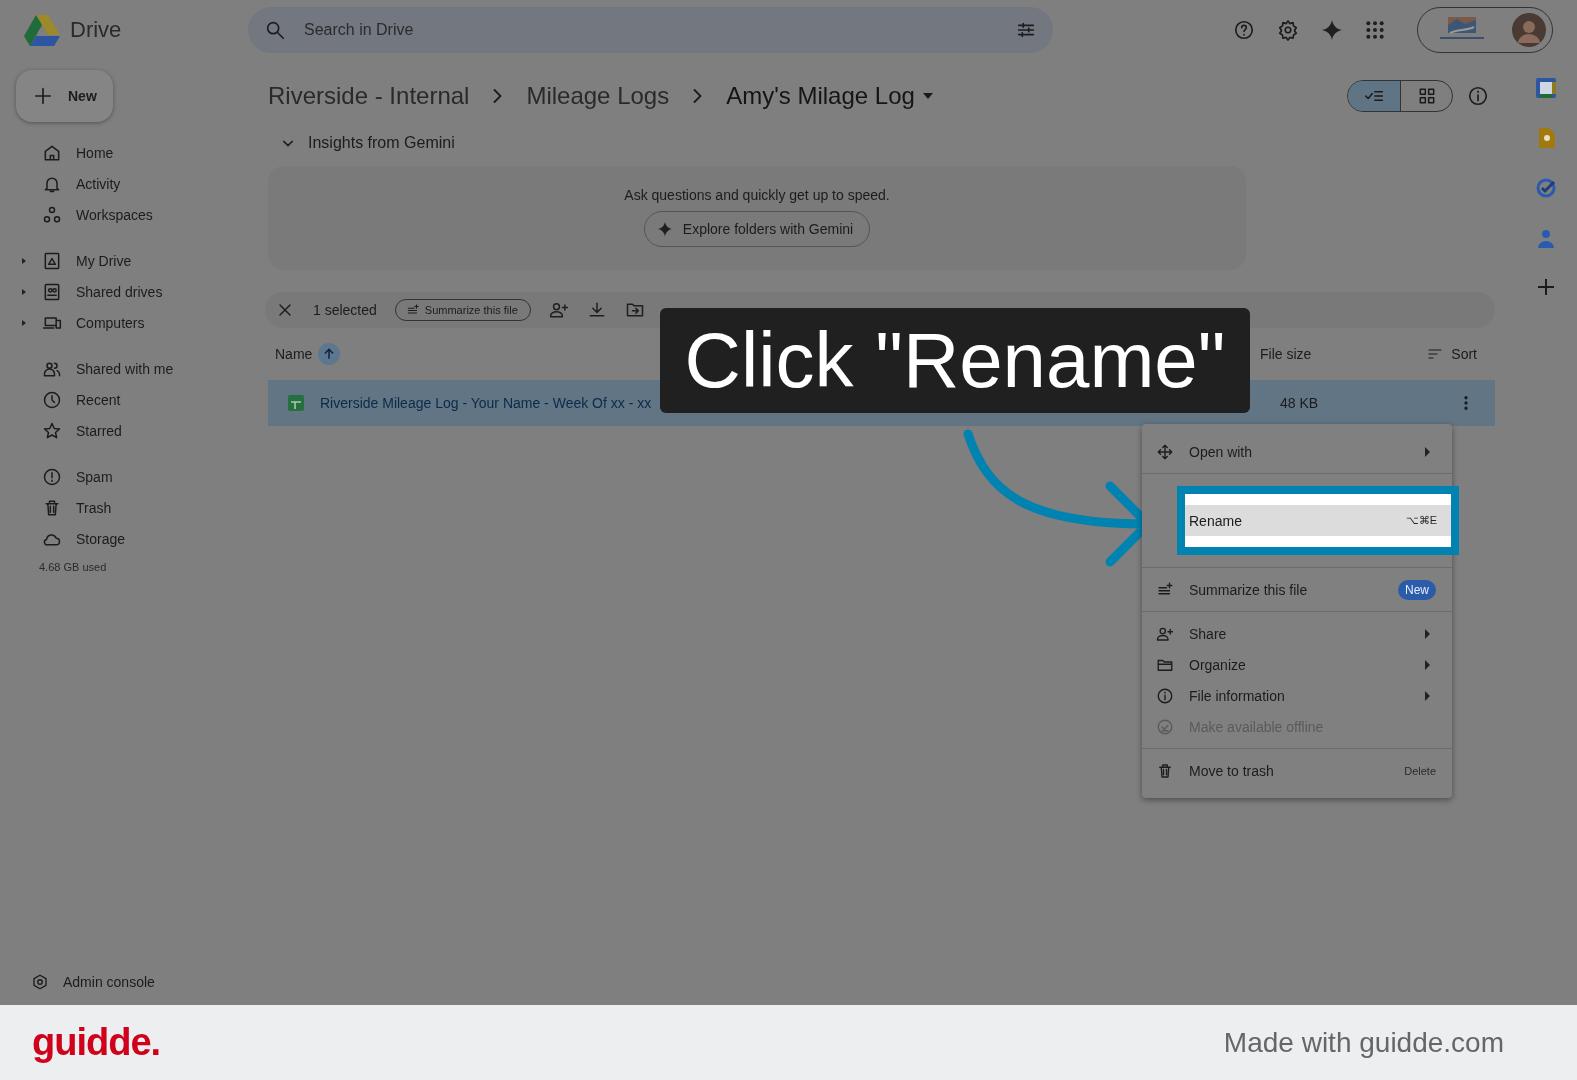 This screenshot has height=1080, width=1577. Describe the element at coordinates (345, 310) in the screenshot. I see `selection-count: 1 selected` at that location.